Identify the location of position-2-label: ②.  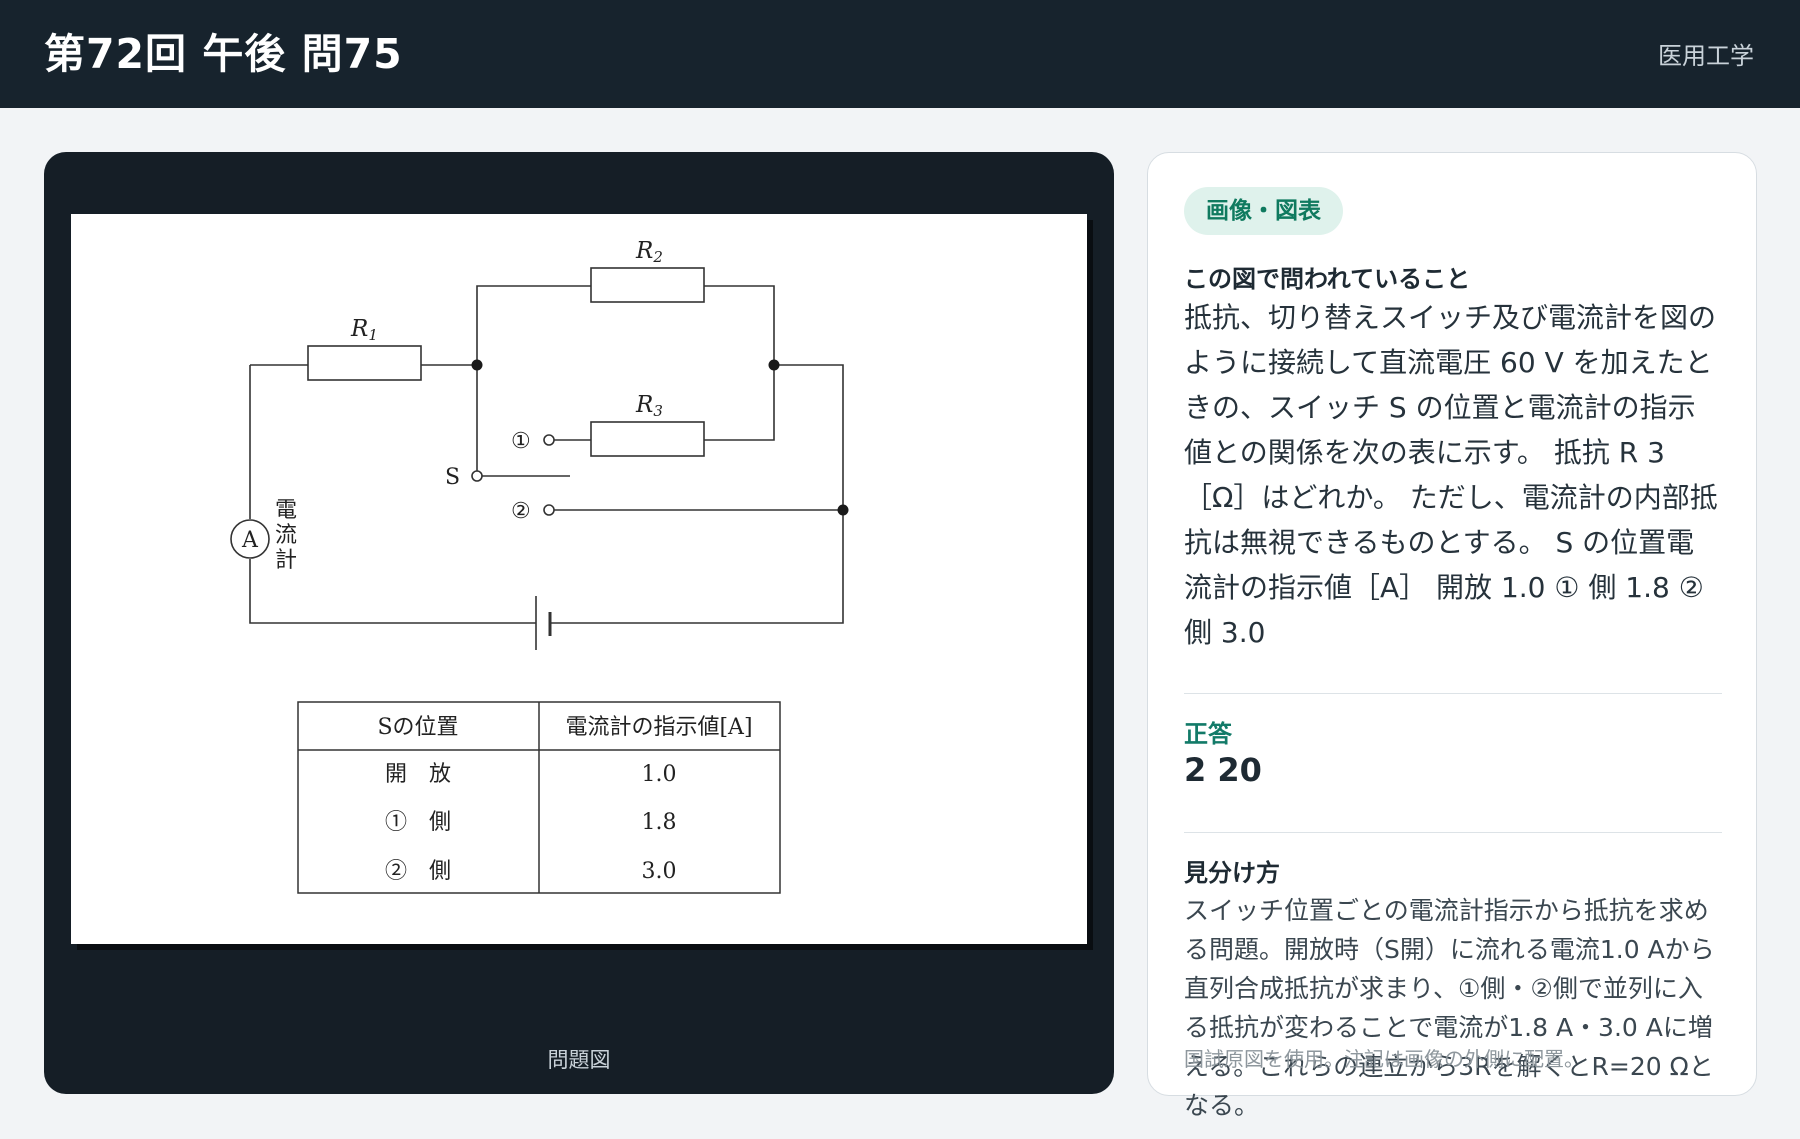
(521, 511).